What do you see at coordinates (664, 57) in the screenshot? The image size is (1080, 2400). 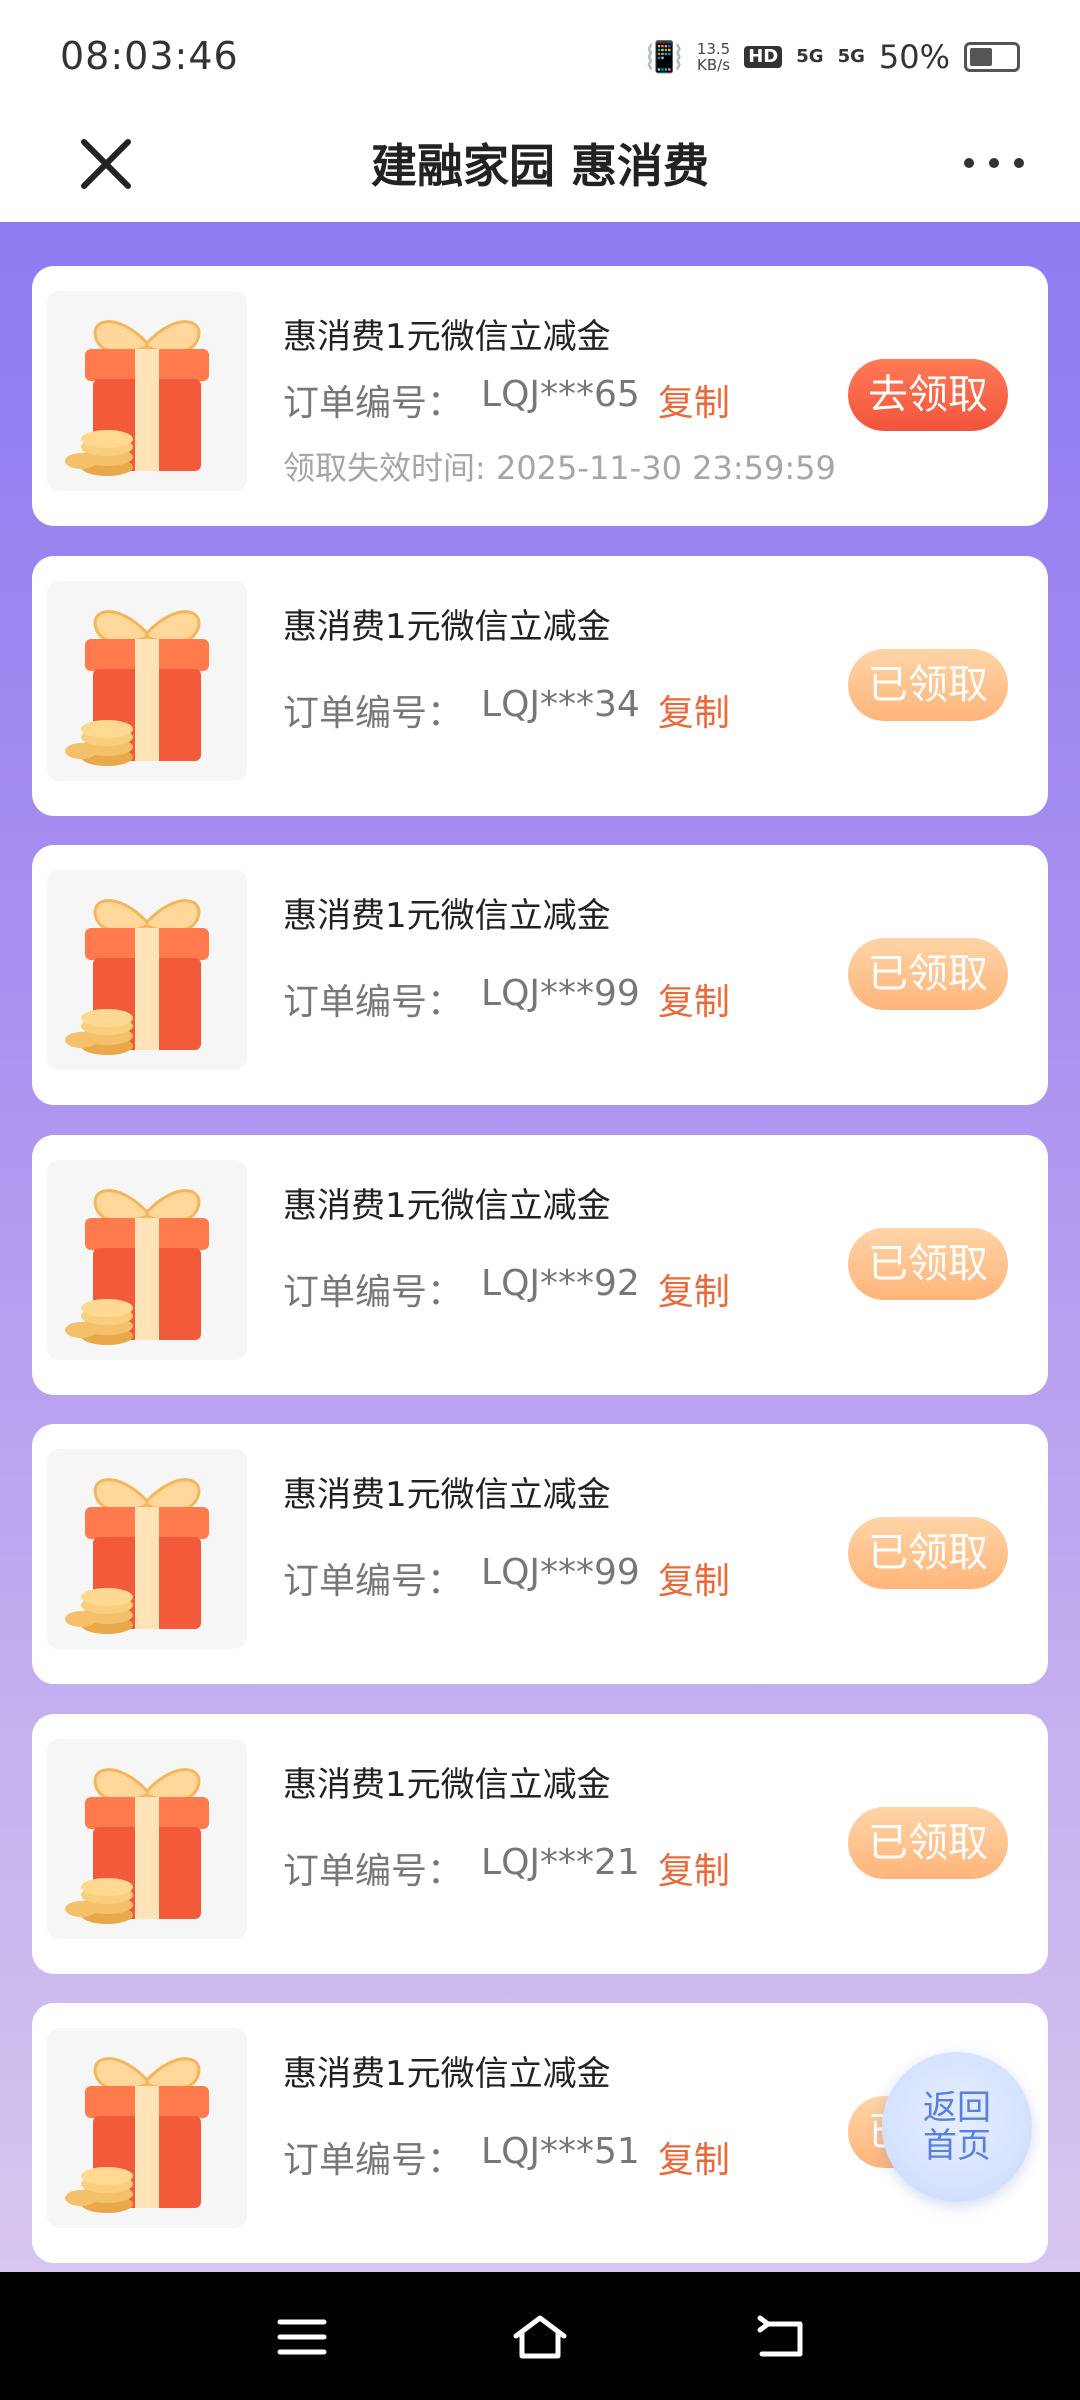 I see `vibrate-icon: 📳` at bounding box center [664, 57].